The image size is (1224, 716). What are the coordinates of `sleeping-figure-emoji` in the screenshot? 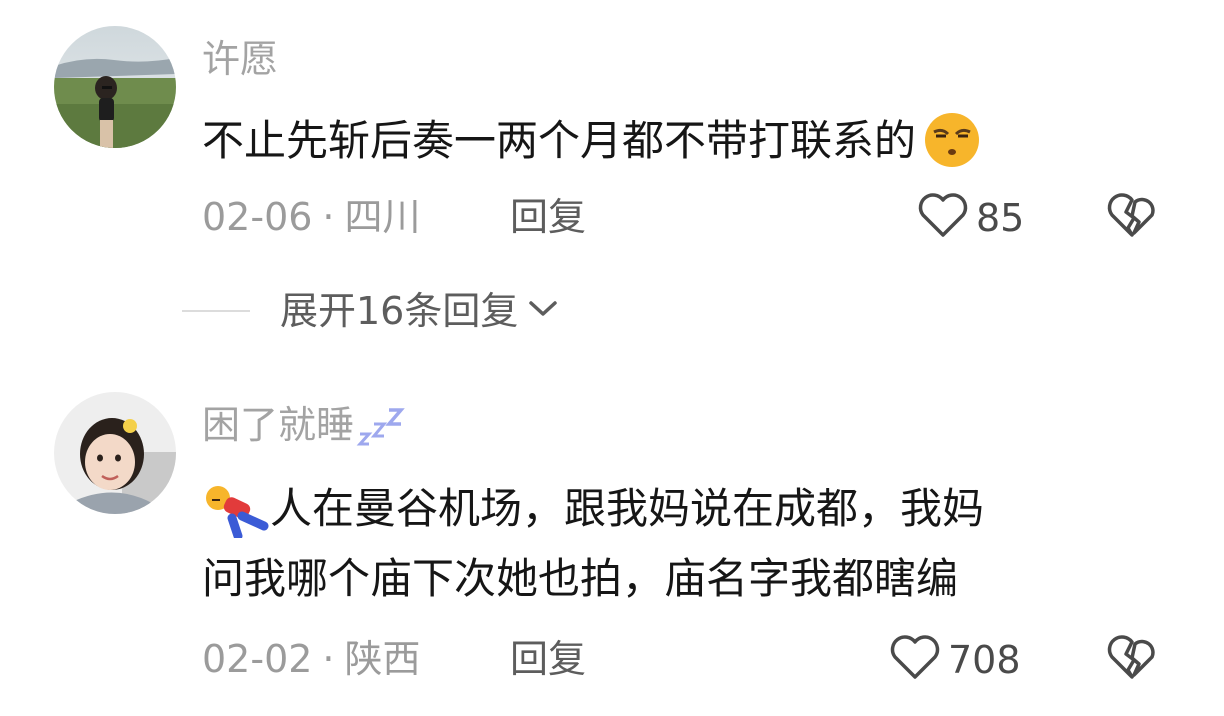 It's located at (236, 511).